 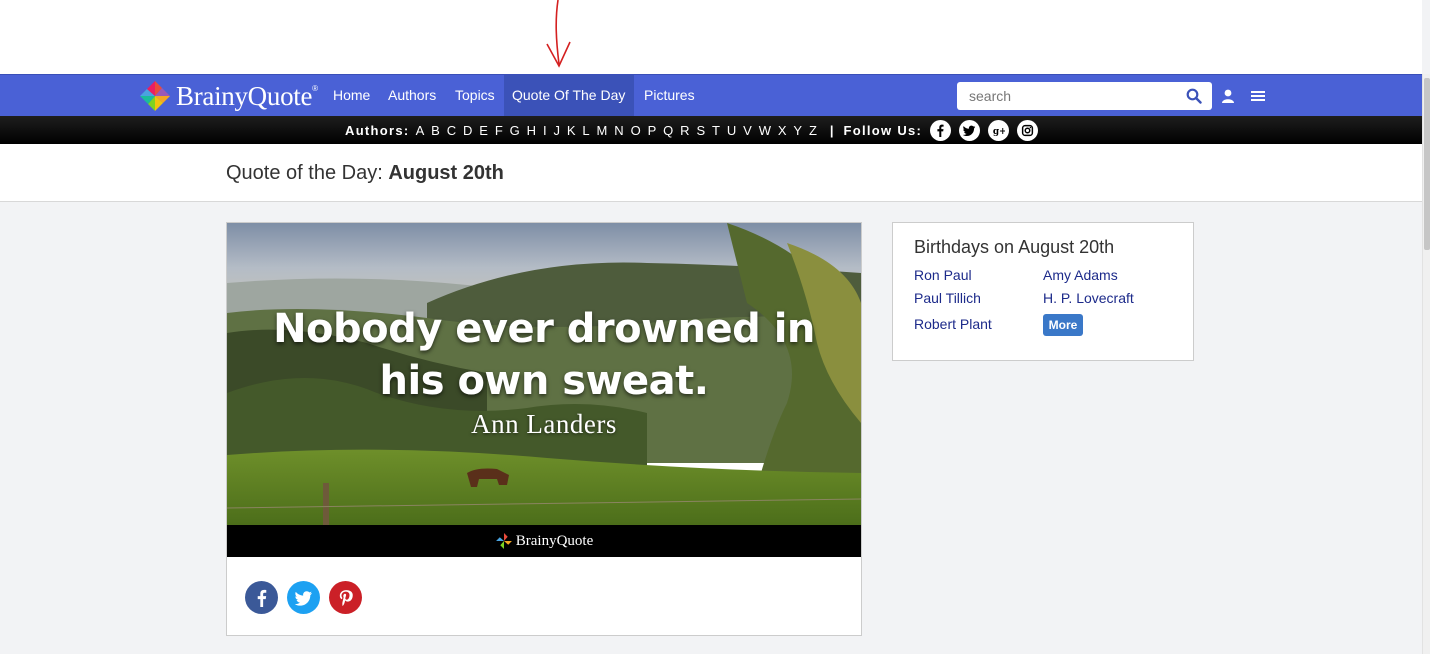 I want to click on quote-footer-logo: BrainyQuote, so click(x=554, y=540).